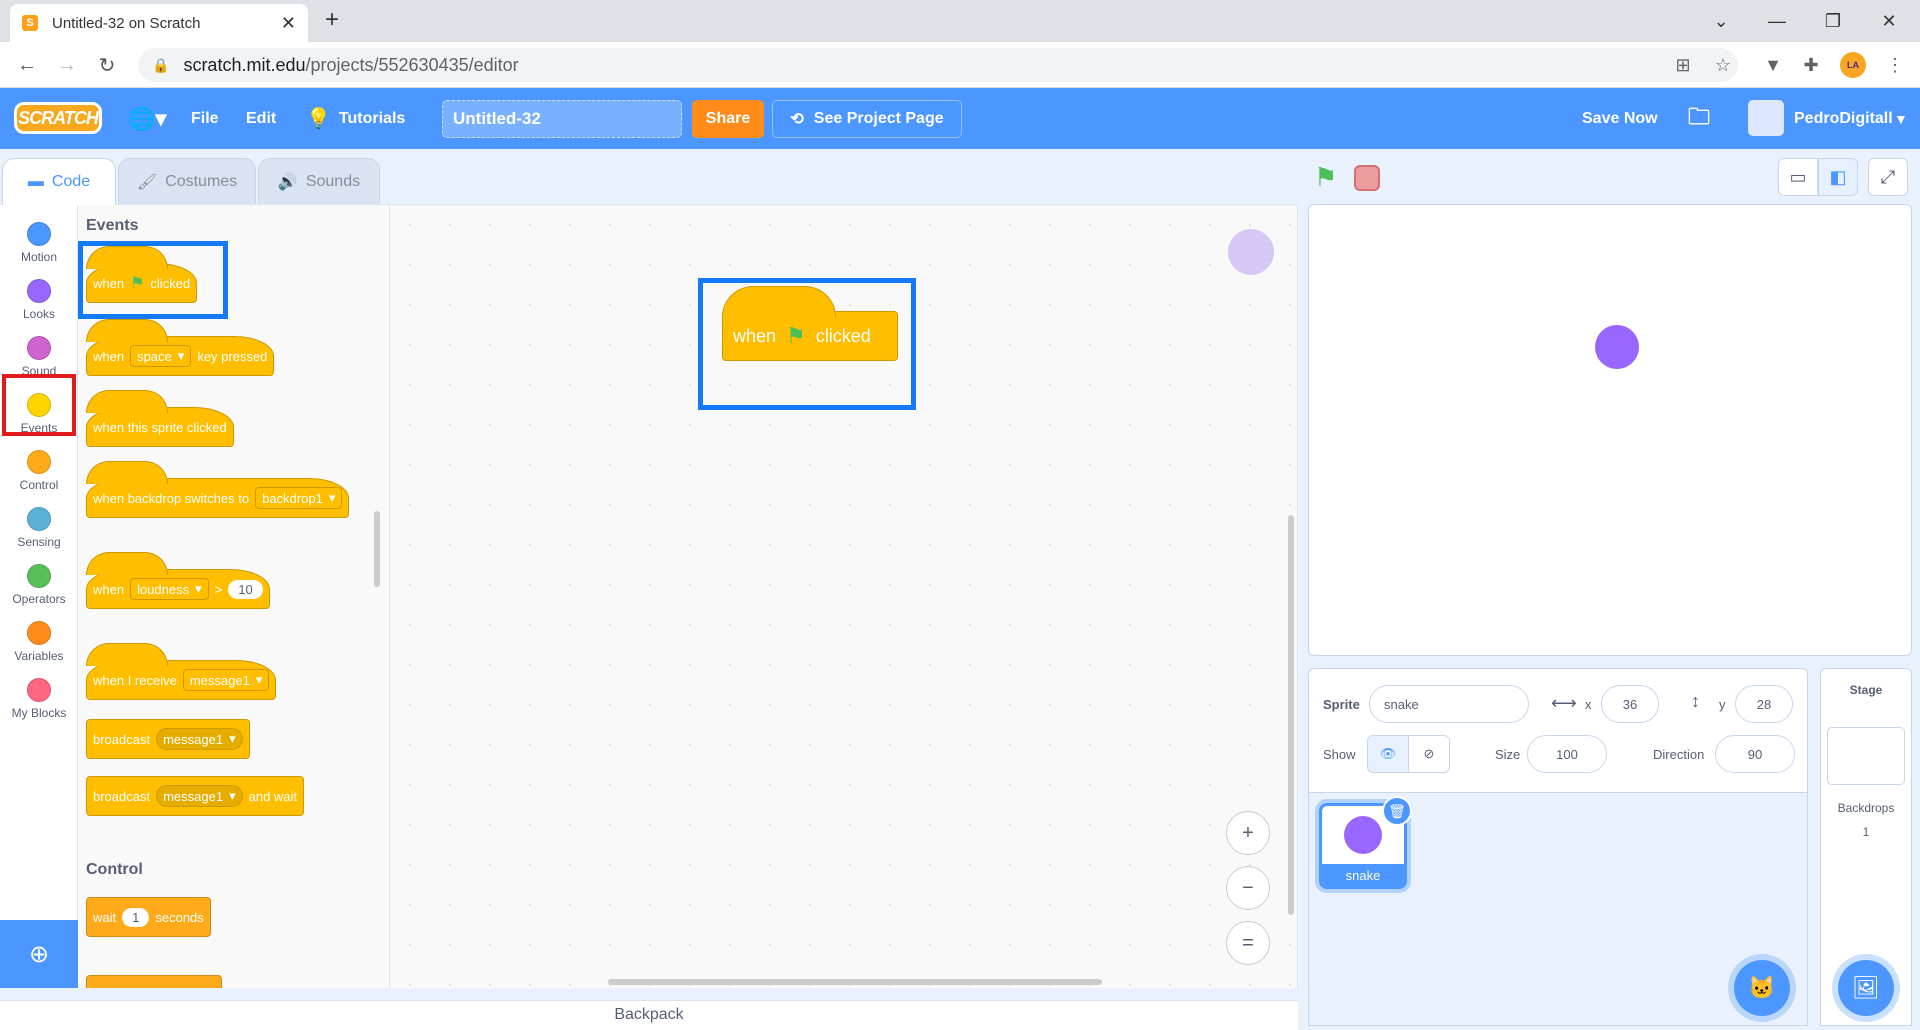 The width and height of the screenshot is (1920, 1030). What do you see at coordinates (1866, 756) in the screenshot?
I see `stage-thumbnail` at bounding box center [1866, 756].